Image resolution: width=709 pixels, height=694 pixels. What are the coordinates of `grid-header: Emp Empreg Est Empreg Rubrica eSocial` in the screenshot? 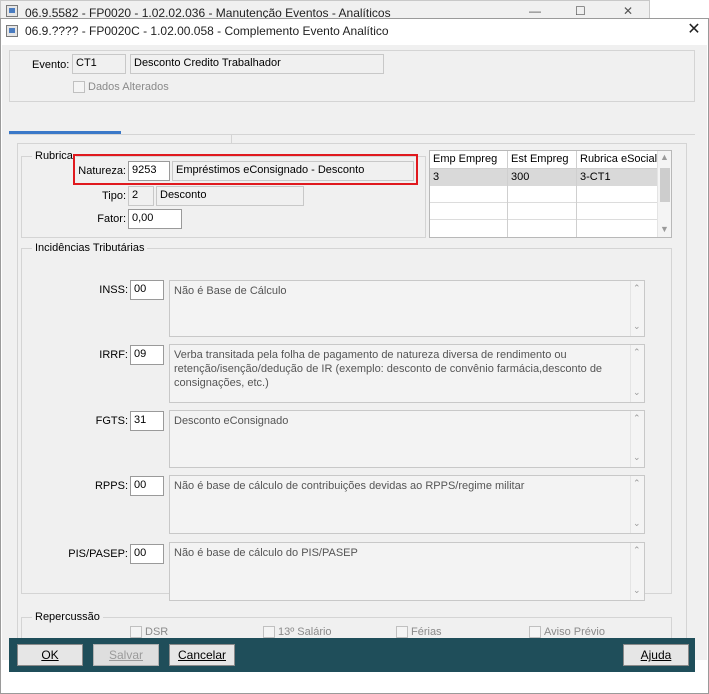 It's located at (543, 160).